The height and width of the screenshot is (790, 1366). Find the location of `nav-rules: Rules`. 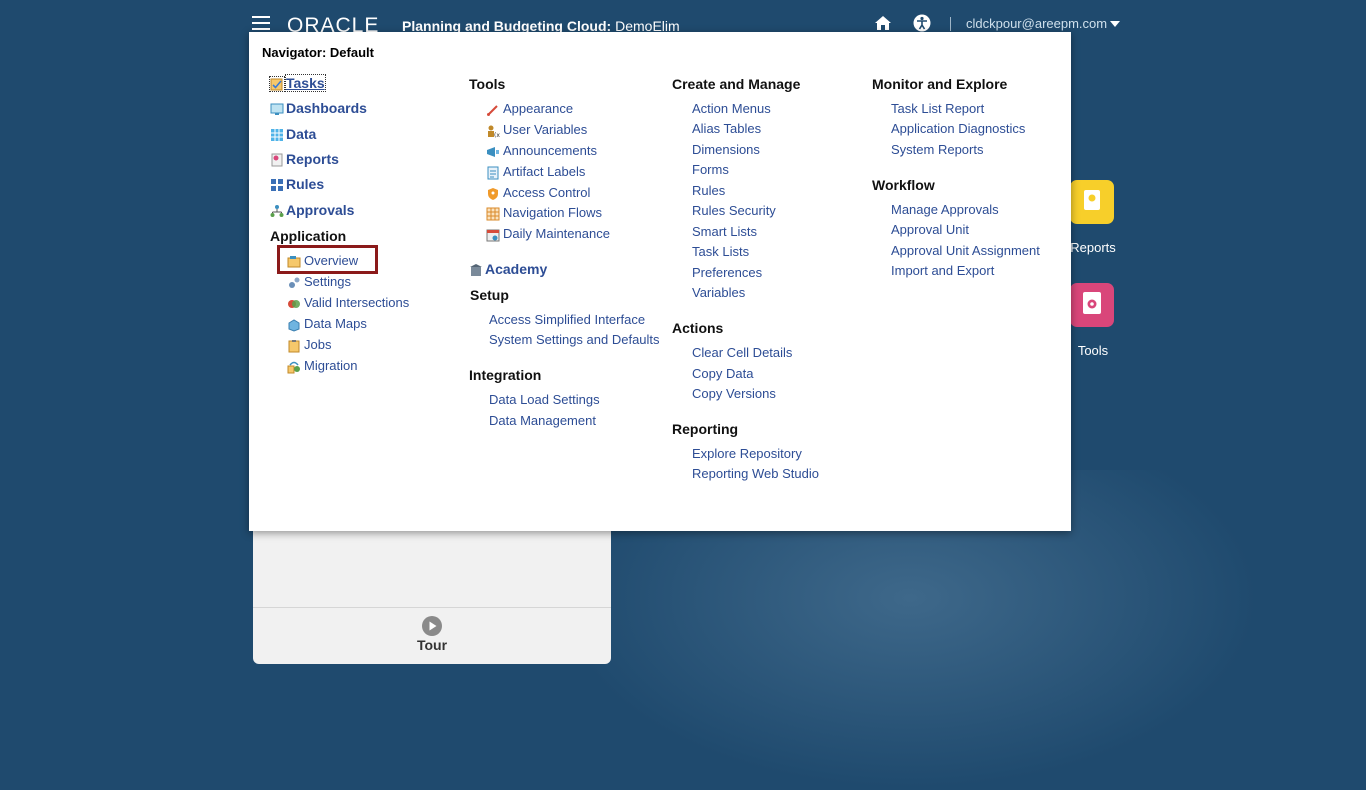

nav-rules: Rules is located at coordinates (305, 184).